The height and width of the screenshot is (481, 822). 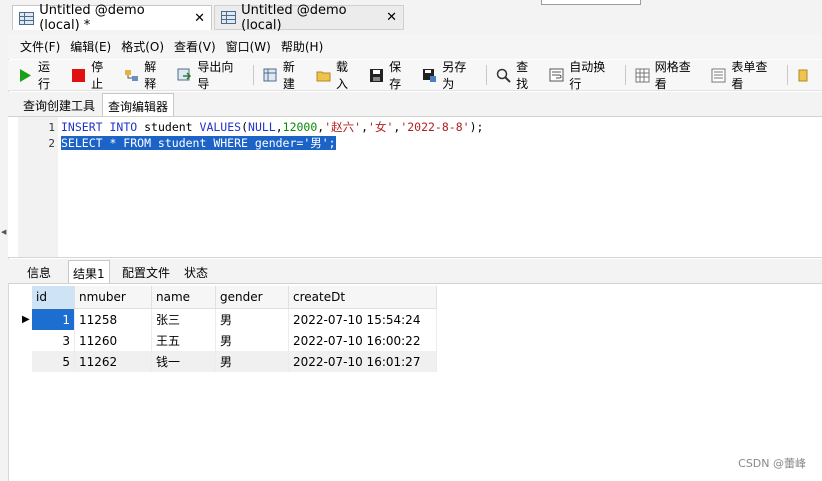 I want to click on form-view-button: 表单查看, so click(x=744, y=75).